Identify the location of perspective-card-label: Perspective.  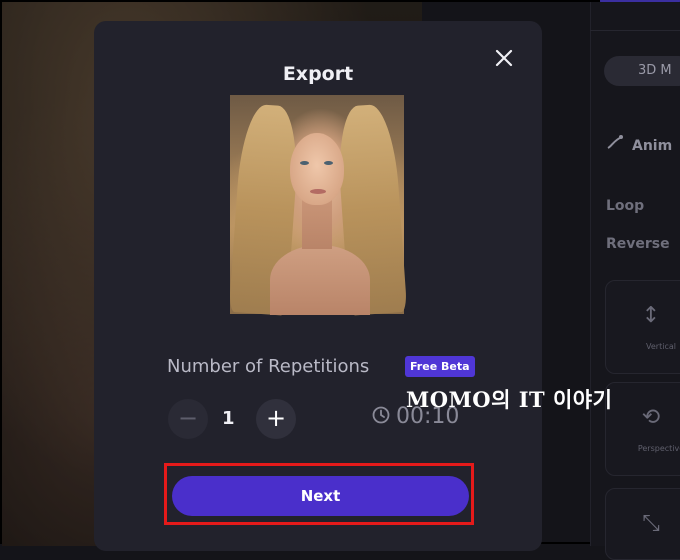
(658, 448).